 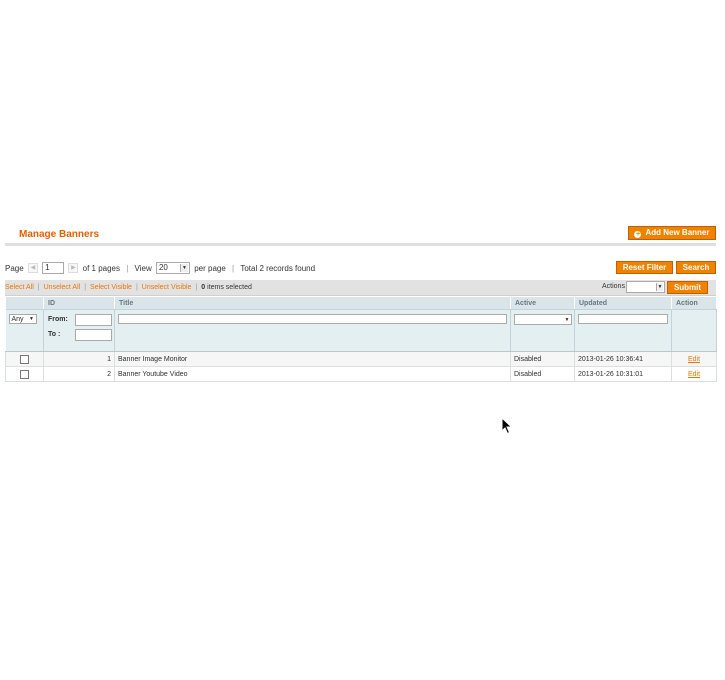 I want to click on filter-active-cell: ▼, so click(x=542, y=330).